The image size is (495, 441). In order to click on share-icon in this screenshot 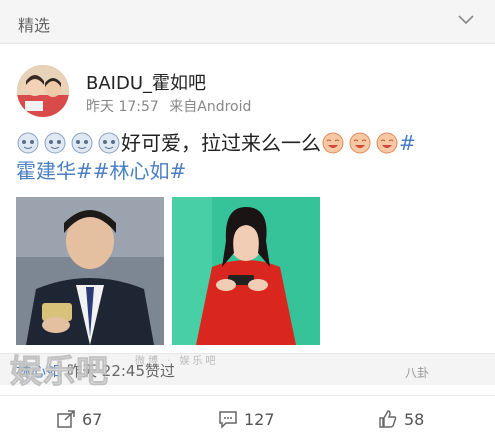, I will do `click(66, 419)`.